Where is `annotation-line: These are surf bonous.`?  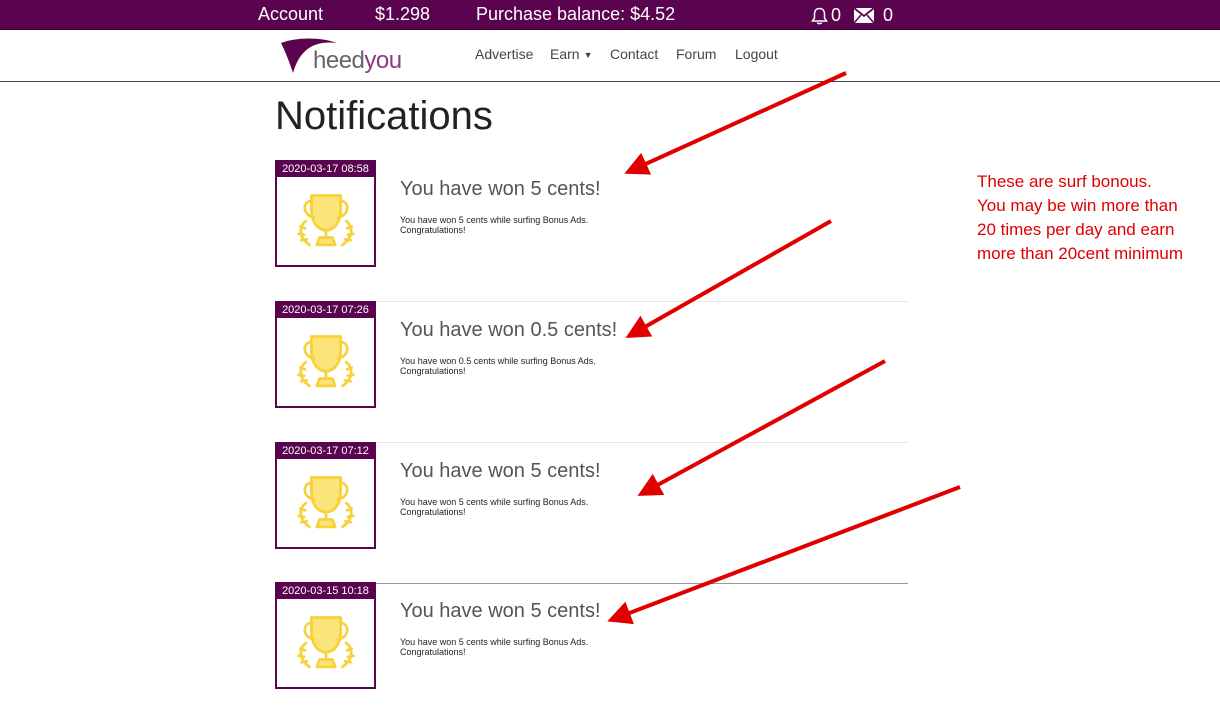
annotation-line: These are surf bonous. is located at coordinates (1064, 181).